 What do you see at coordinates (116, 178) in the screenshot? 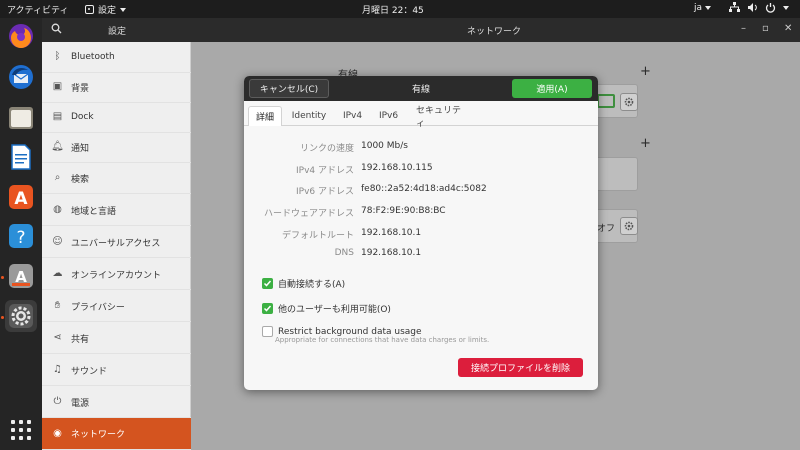
I see `sidebar-item-search: ⌕ 検索` at bounding box center [116, 178].